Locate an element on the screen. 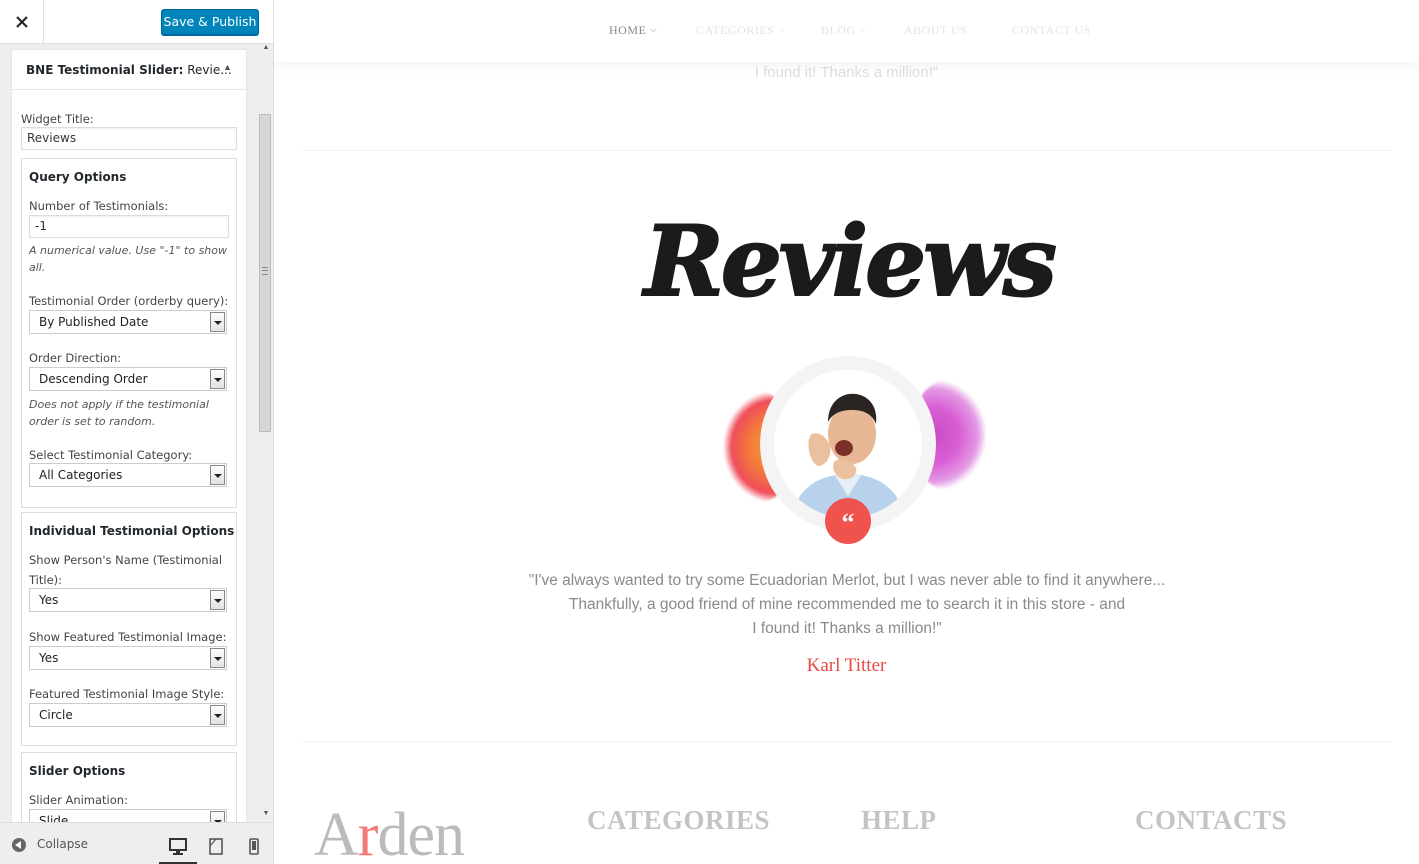 This screenshot has width=1419, height=864. close-icon is located at coordinates (22, 22).